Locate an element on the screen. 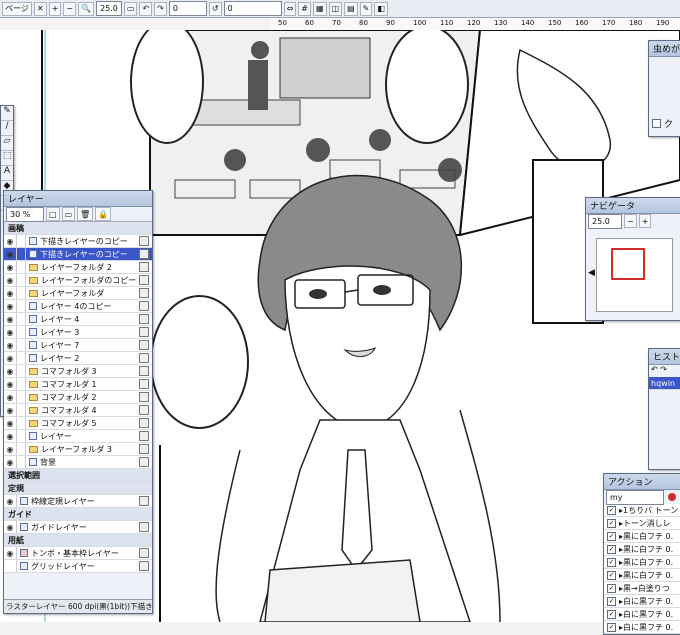  fit-icon: ▭ is located at coordinates (130, 8).